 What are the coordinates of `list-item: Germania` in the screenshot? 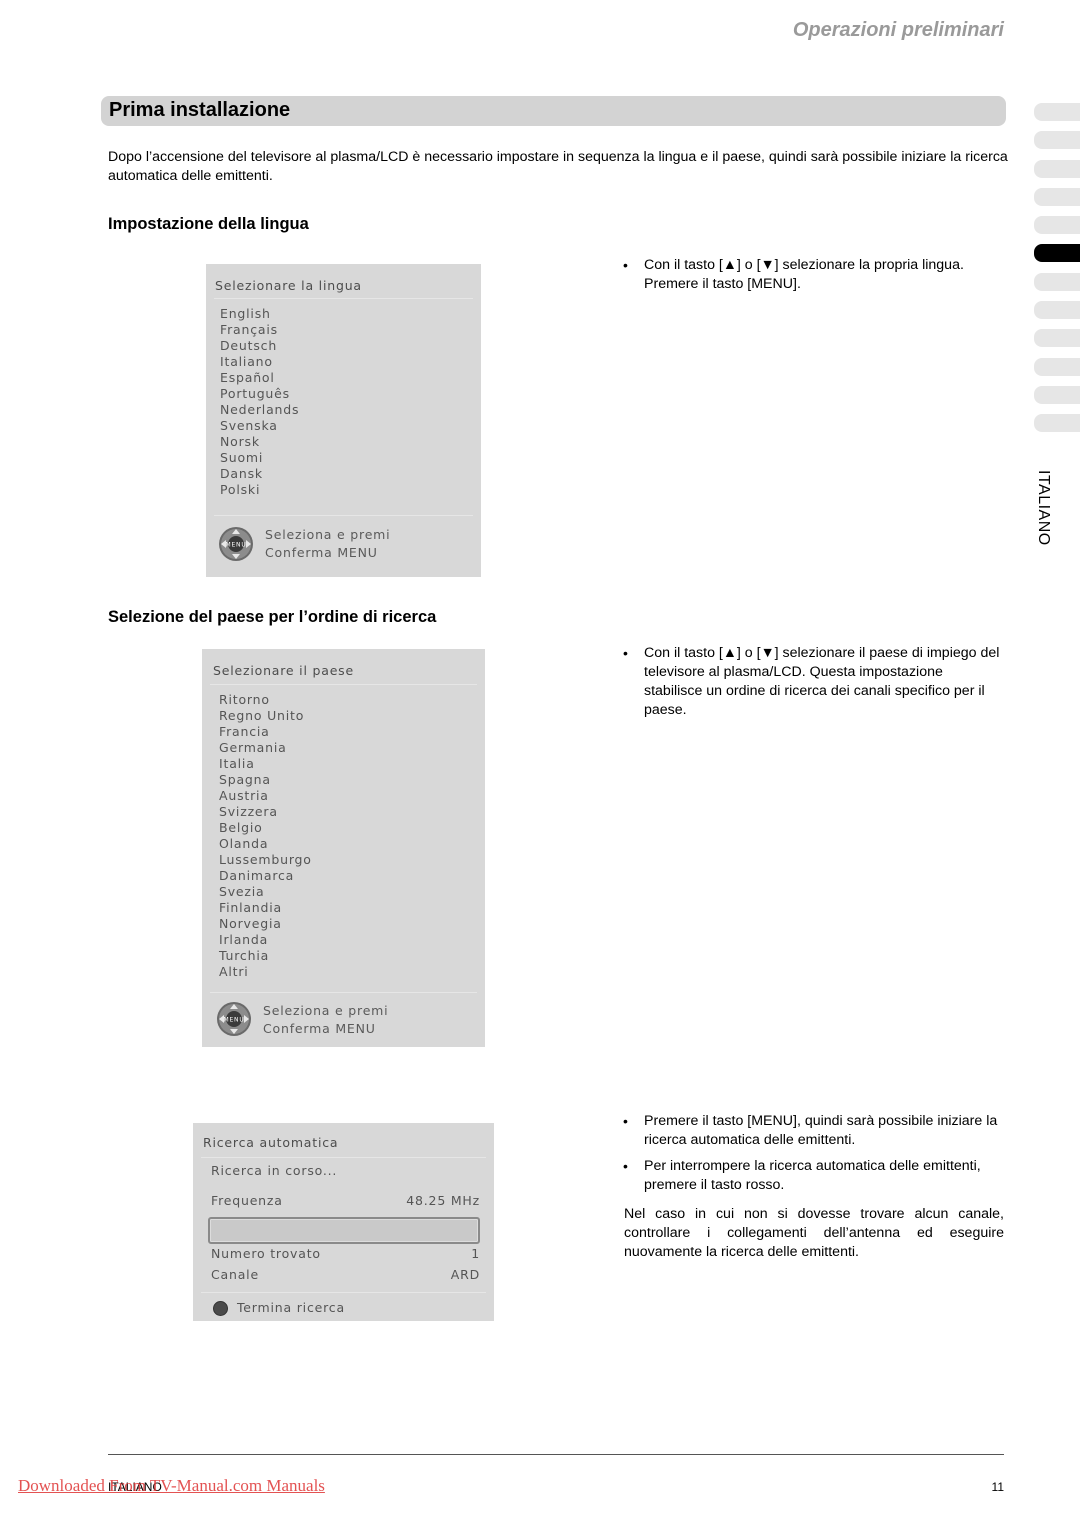 It's located at (265, 748).